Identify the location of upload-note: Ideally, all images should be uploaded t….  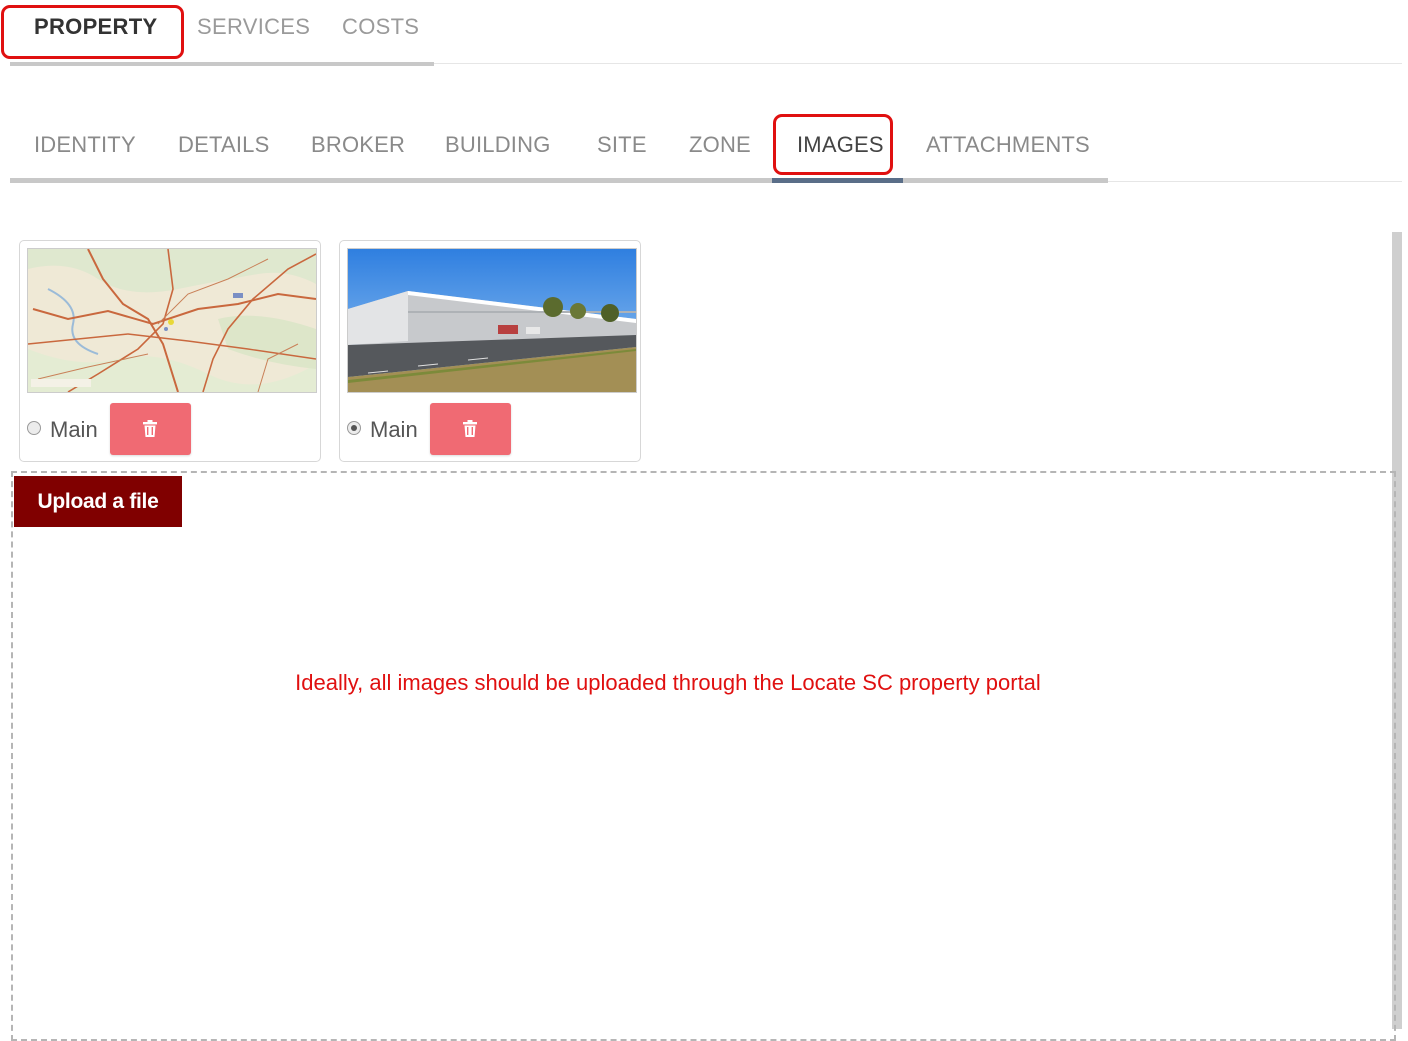
(668, 682).